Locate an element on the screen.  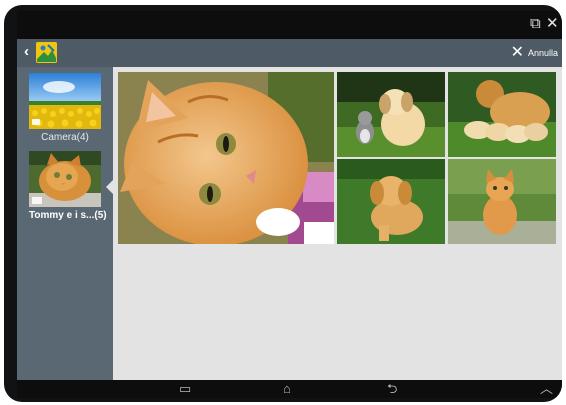
cancel-label: Annulla is located at coordinates (542, 53).